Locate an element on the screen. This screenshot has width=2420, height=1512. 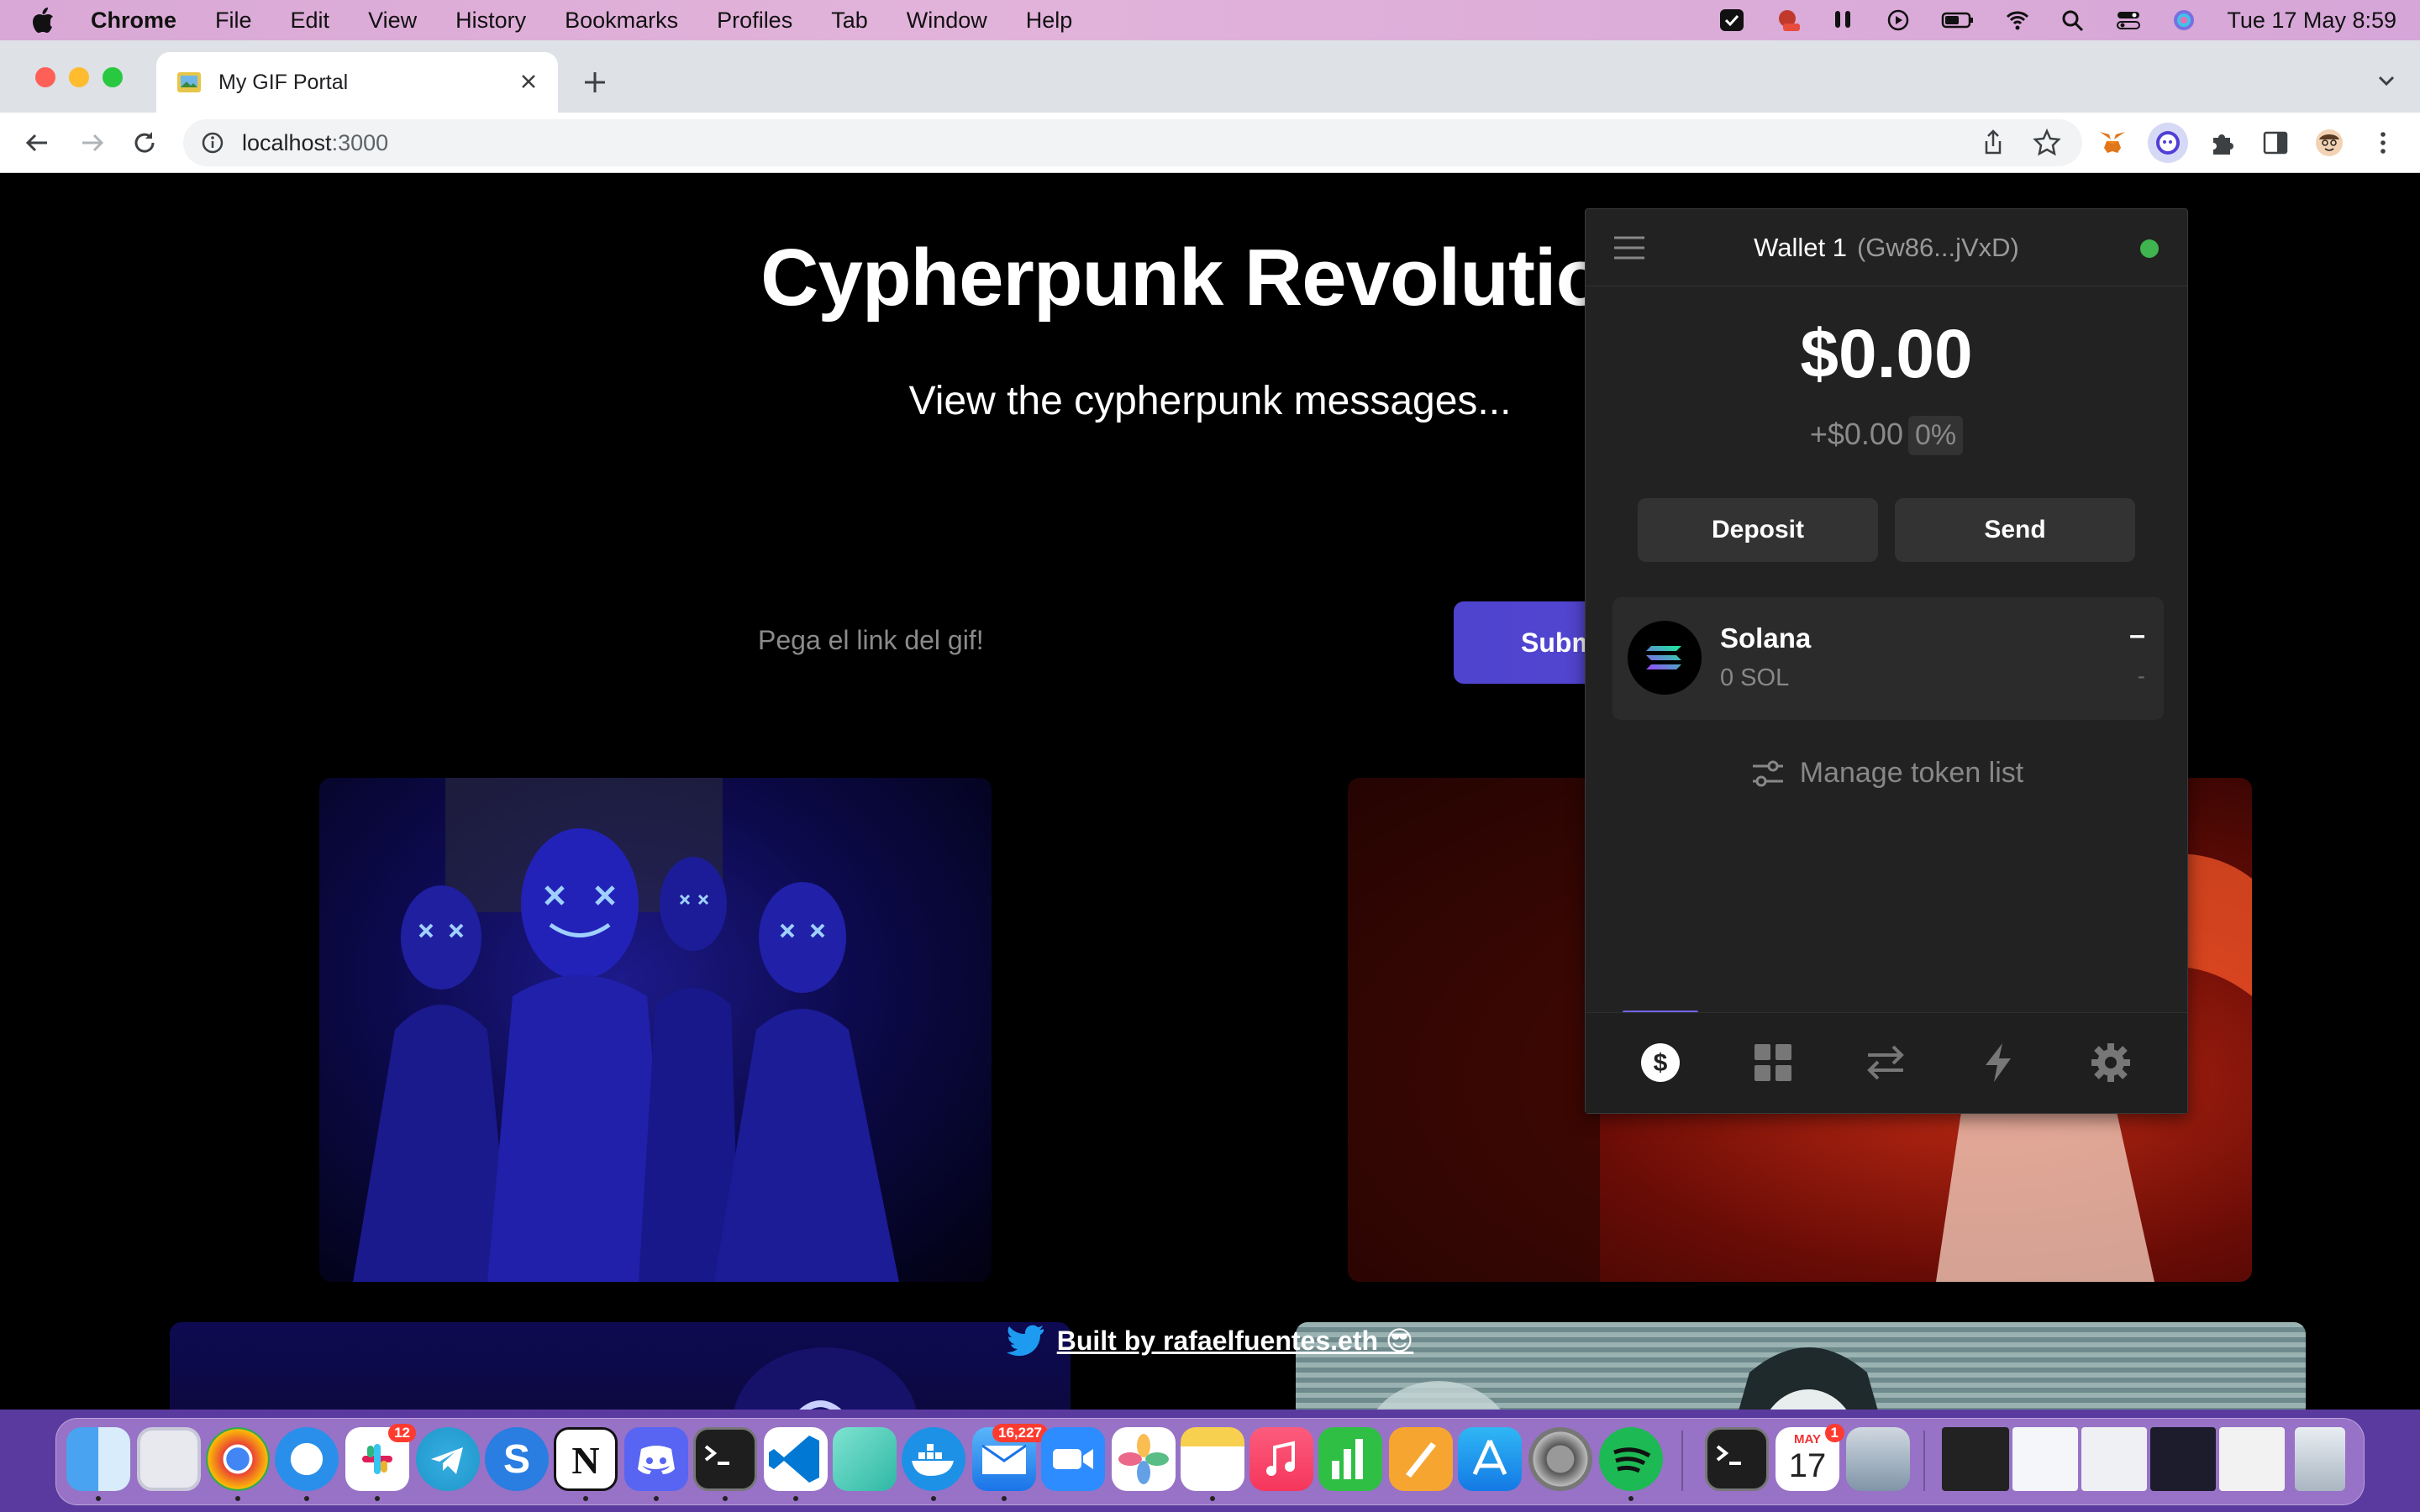
vscode-icon is located at coordinates (796, 1459).